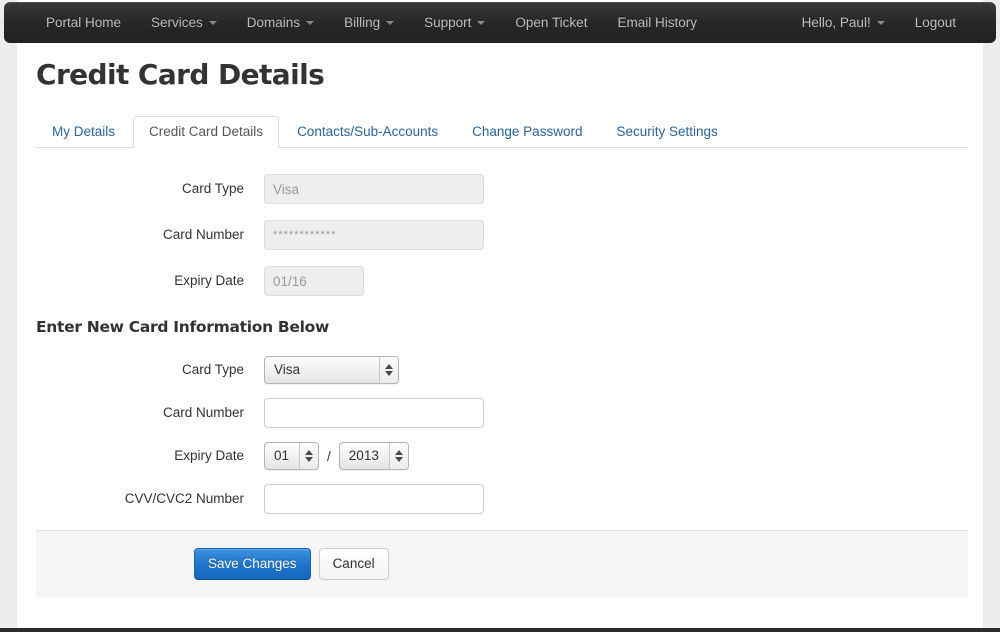 This screenshot has width=1000, height=632. I want to click on new-cvv-input, so click(374, 499).